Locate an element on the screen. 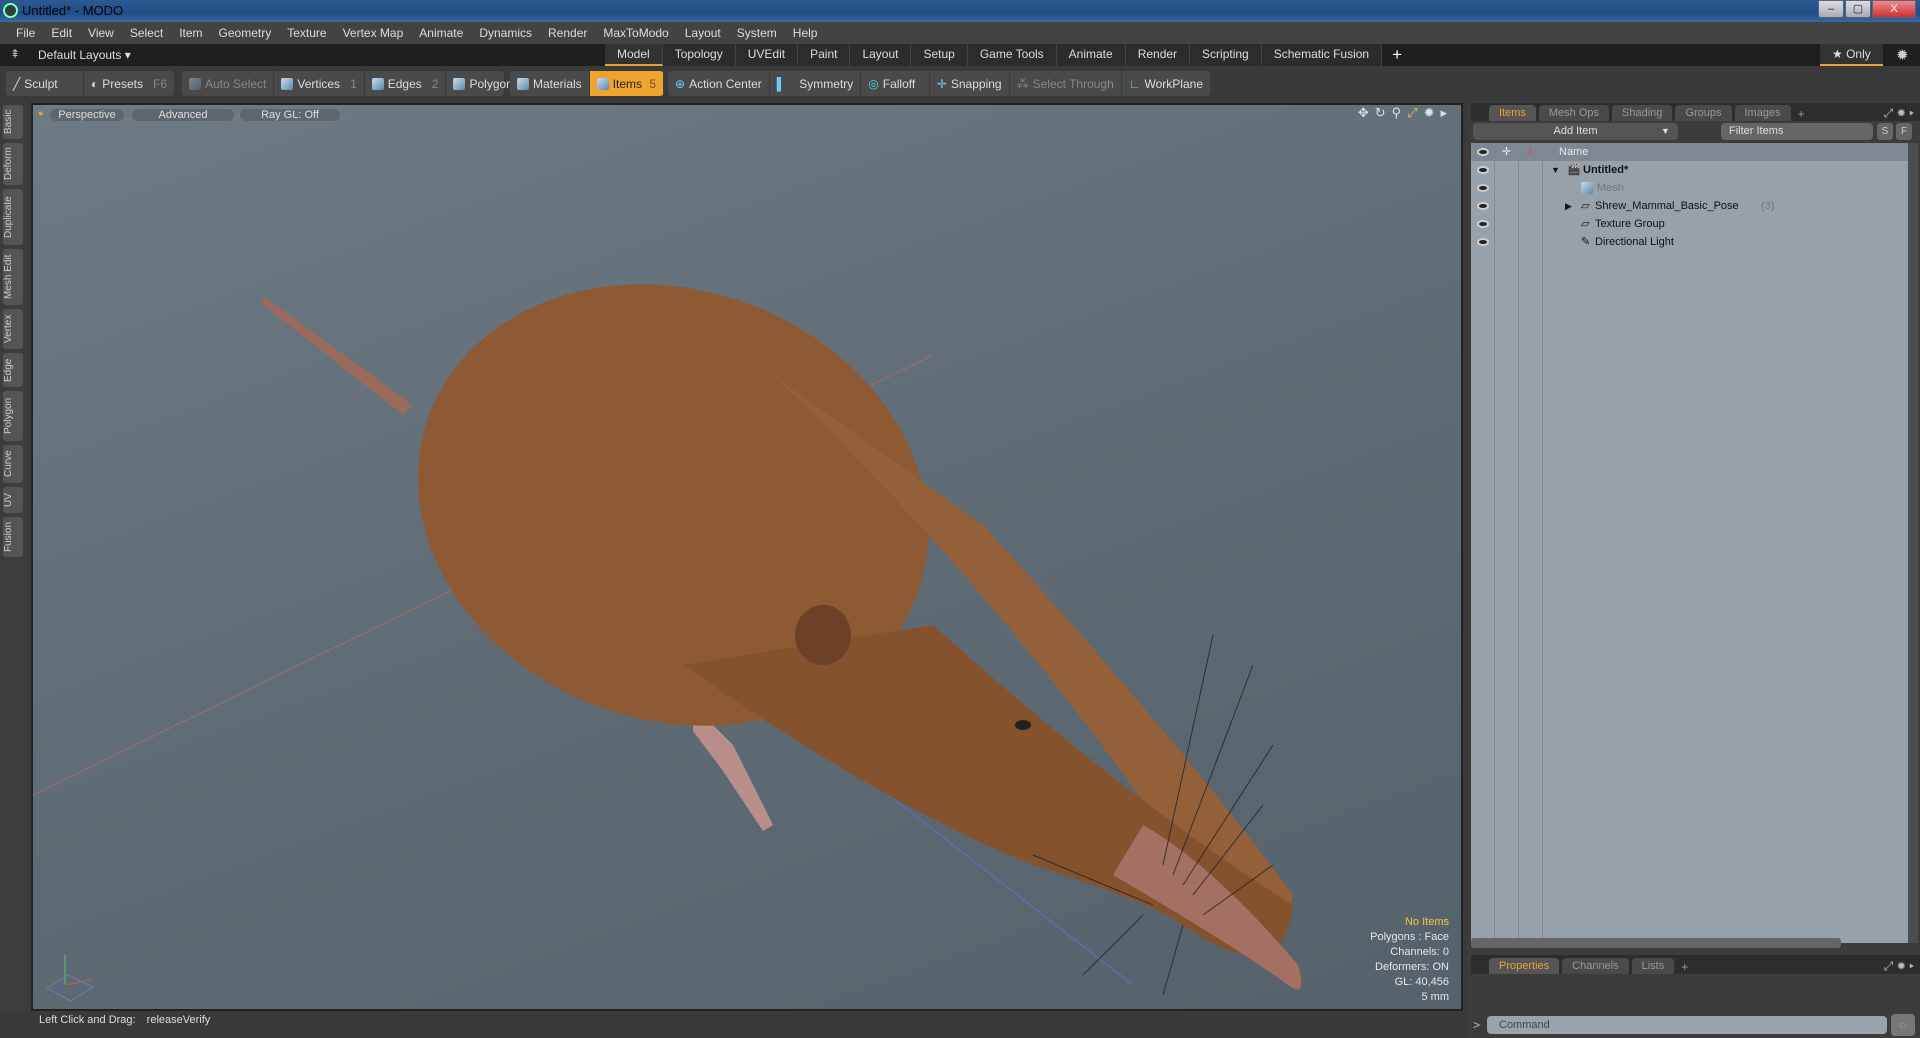  properties-options-icon: ⤢ ✹ ▸ is located at coordinates (1902, 966).